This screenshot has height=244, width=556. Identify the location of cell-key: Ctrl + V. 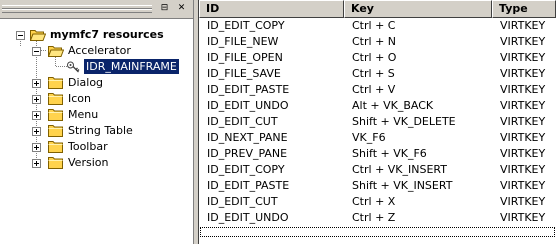
(374, 89).